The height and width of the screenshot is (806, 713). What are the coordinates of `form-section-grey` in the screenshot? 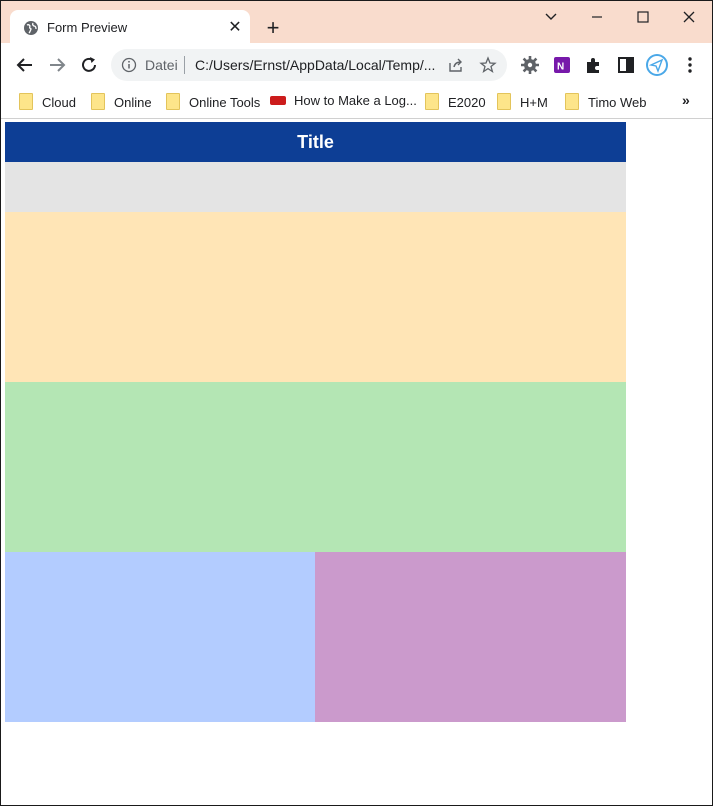 It's located at (315, 187).